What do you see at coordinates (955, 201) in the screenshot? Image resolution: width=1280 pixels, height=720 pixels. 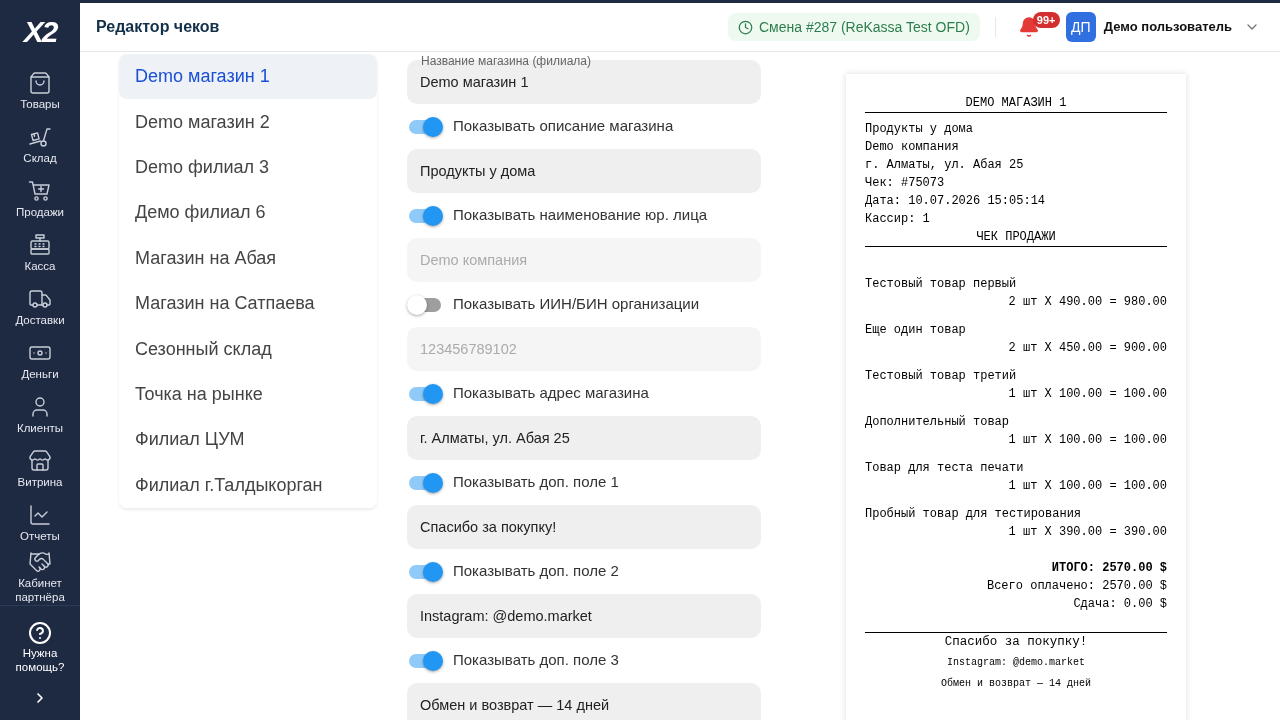 I see `receipt-line: Дата: 10.07.2026 15:05:14` at bounding box center [955, 201].